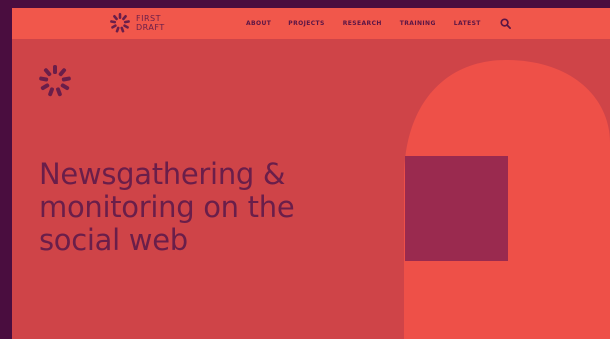 The width and height of the screenshot is (610, 339). I want to click on sunburst-logo-icon, so click(120, 23).